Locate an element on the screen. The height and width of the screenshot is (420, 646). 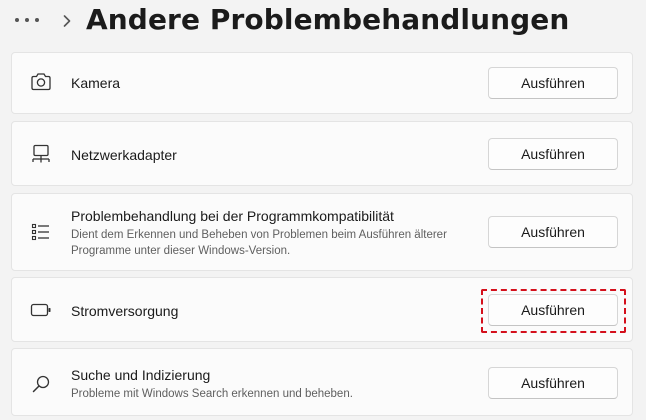
search-icon is located at coordinates (41, 384).